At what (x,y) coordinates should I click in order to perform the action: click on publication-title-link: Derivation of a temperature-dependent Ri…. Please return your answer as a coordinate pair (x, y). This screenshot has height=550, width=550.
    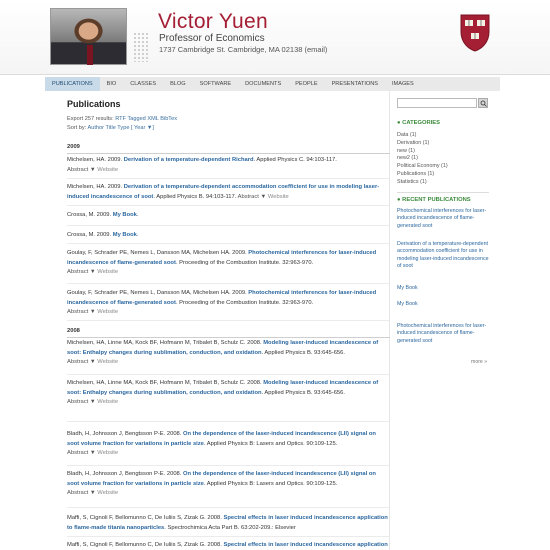
    Looking at the image, I should click on (189, 160).